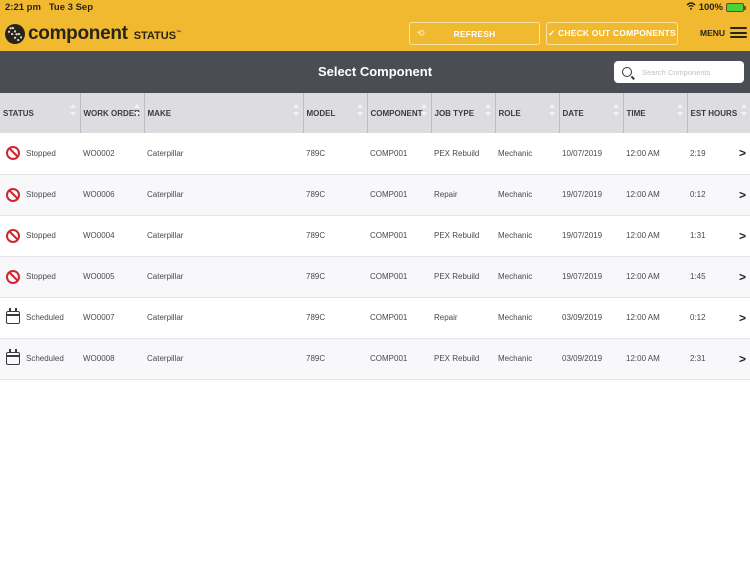 The width and height of the screenshot is (750, 562). Describe the element at coordinates (698, 358) in the screenshot. I see `est-hours-value: 2:31` at that location.